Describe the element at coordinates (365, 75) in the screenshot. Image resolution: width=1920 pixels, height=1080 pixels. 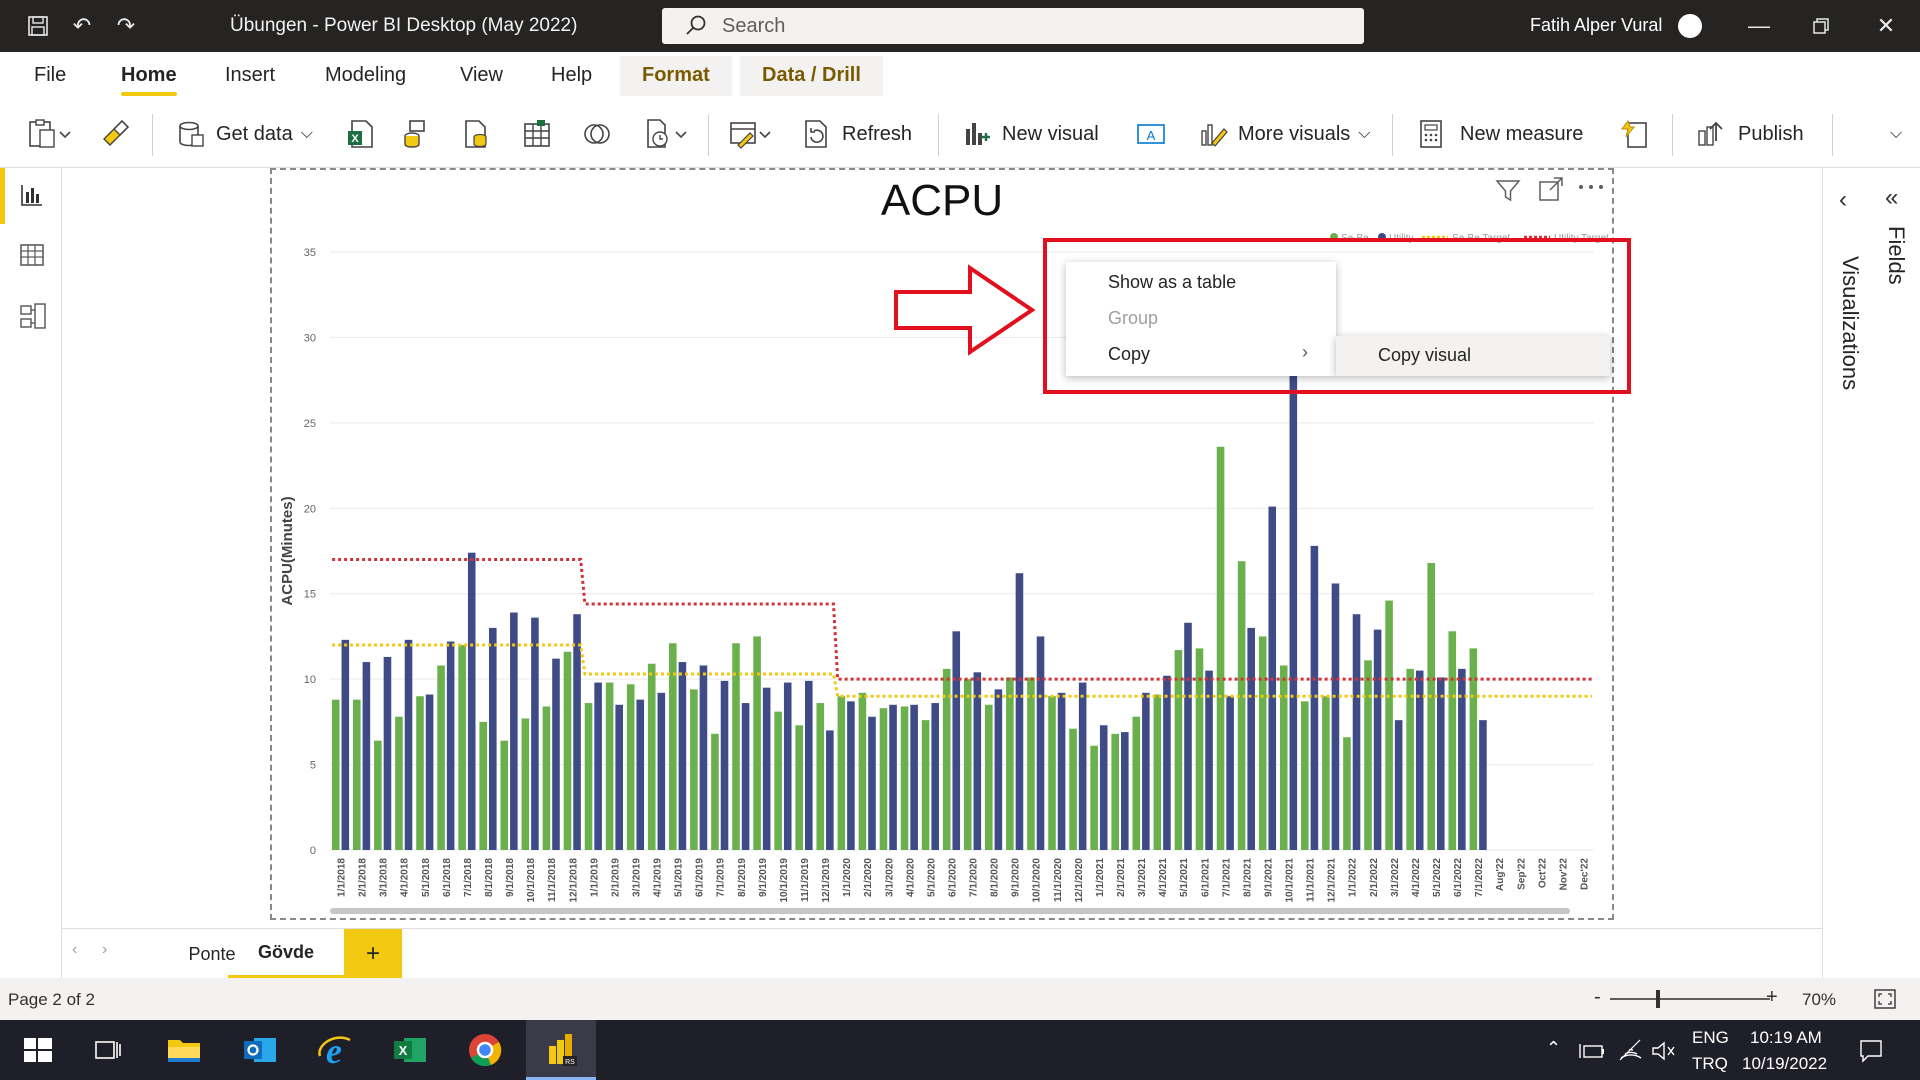
I see `tab-modeling: Modeling` at that location.